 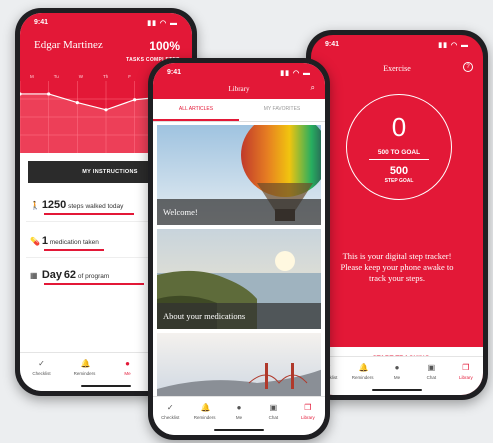 What do you see at coordinates (397, 68) in the screenshot?
I see `page-title: Exercise` at bounding box center [397, 68].